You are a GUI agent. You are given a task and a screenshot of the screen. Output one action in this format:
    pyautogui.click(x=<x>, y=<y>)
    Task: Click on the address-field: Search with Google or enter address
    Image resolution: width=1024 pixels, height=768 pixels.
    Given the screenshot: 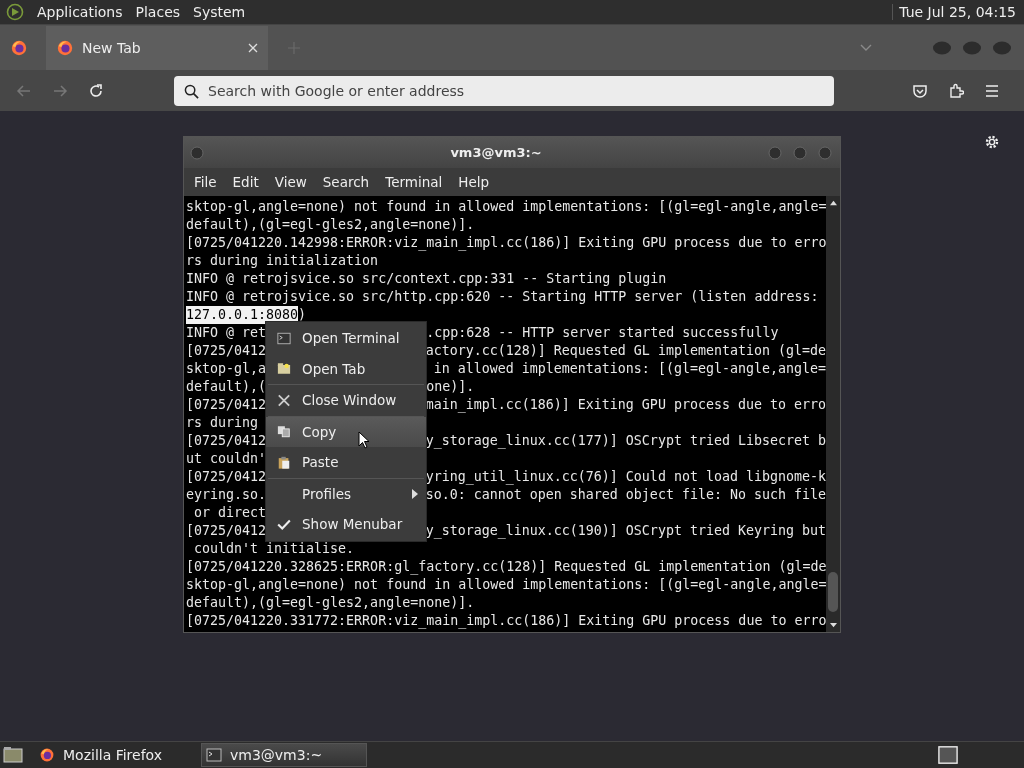 What is the action you would take?
    pyautogui.click(x=504, y=90)
    